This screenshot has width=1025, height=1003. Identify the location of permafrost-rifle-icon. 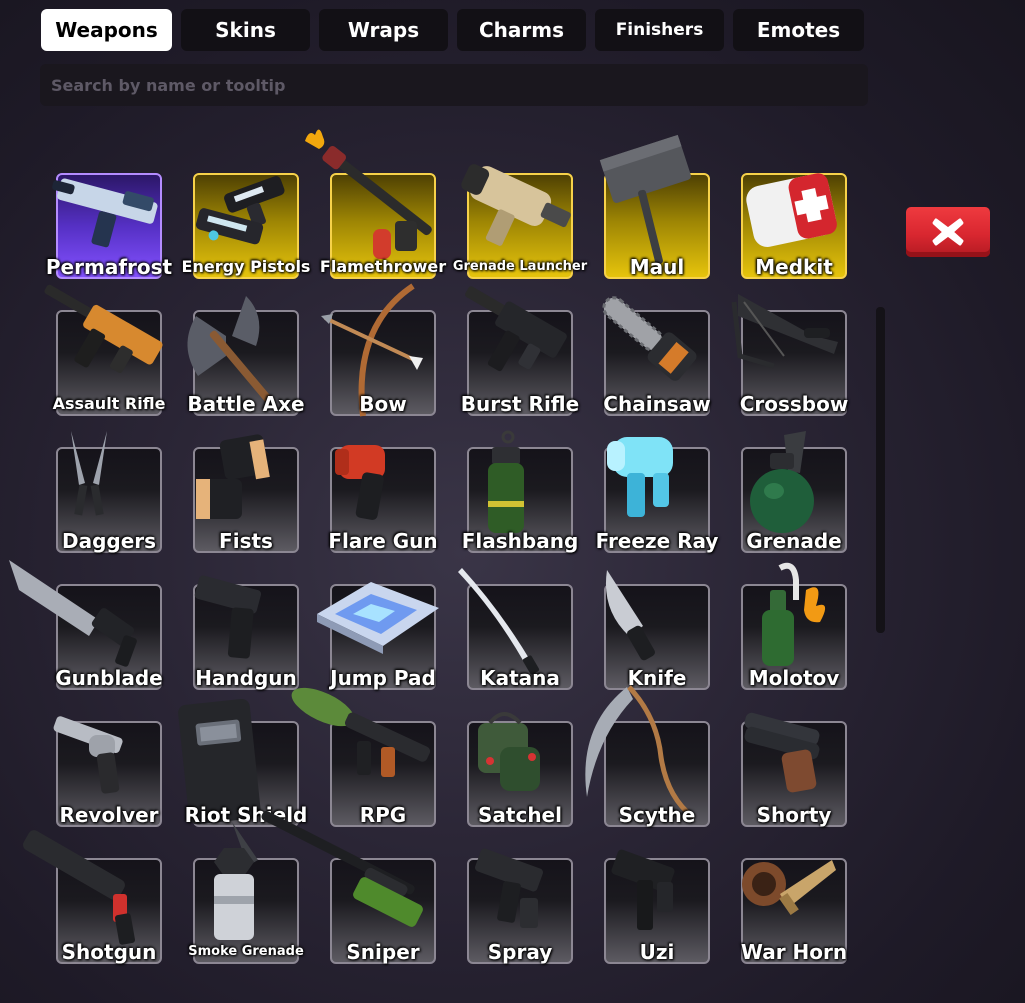
(105, 217).